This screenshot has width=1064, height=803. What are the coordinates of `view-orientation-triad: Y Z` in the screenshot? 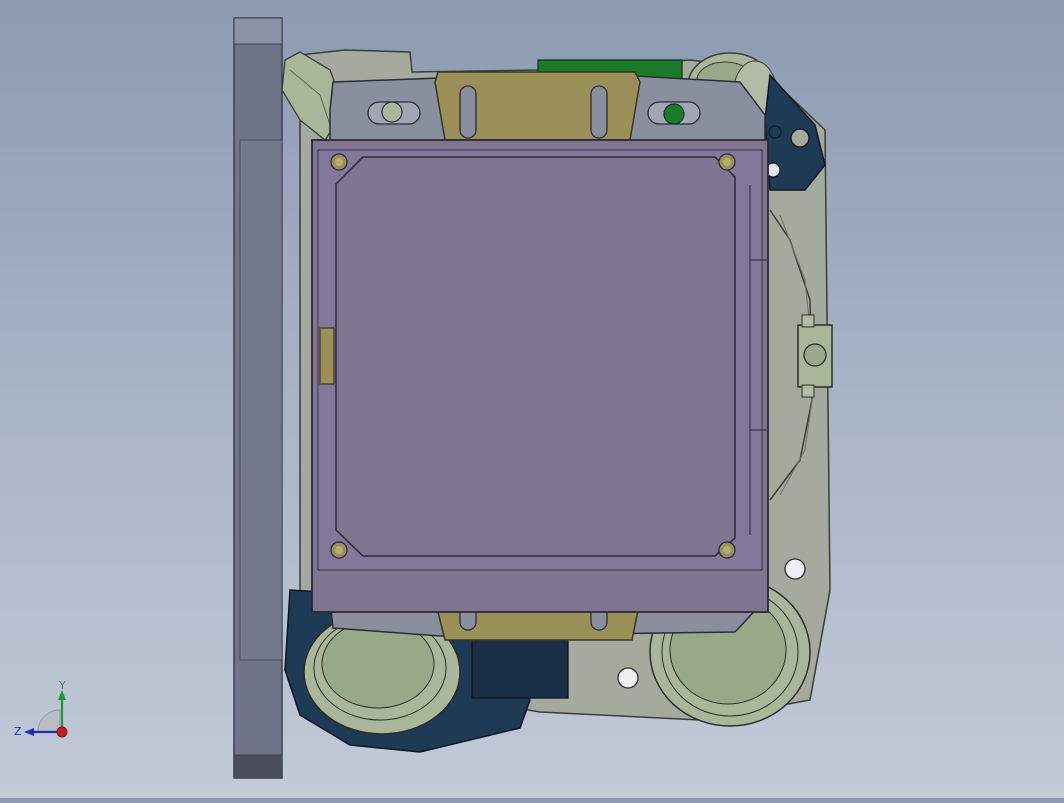 It's located at (42, 711).